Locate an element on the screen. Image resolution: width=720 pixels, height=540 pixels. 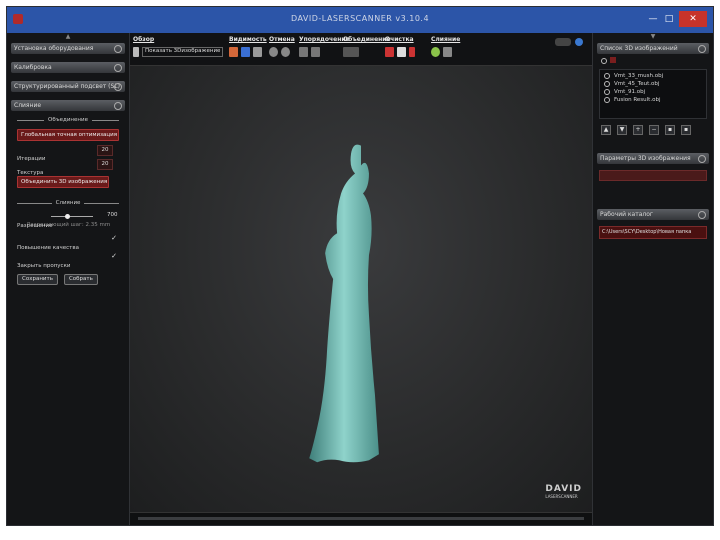
panel-structured-light: Структурированный подсвет (SL) is located at coordinates (68, 86).